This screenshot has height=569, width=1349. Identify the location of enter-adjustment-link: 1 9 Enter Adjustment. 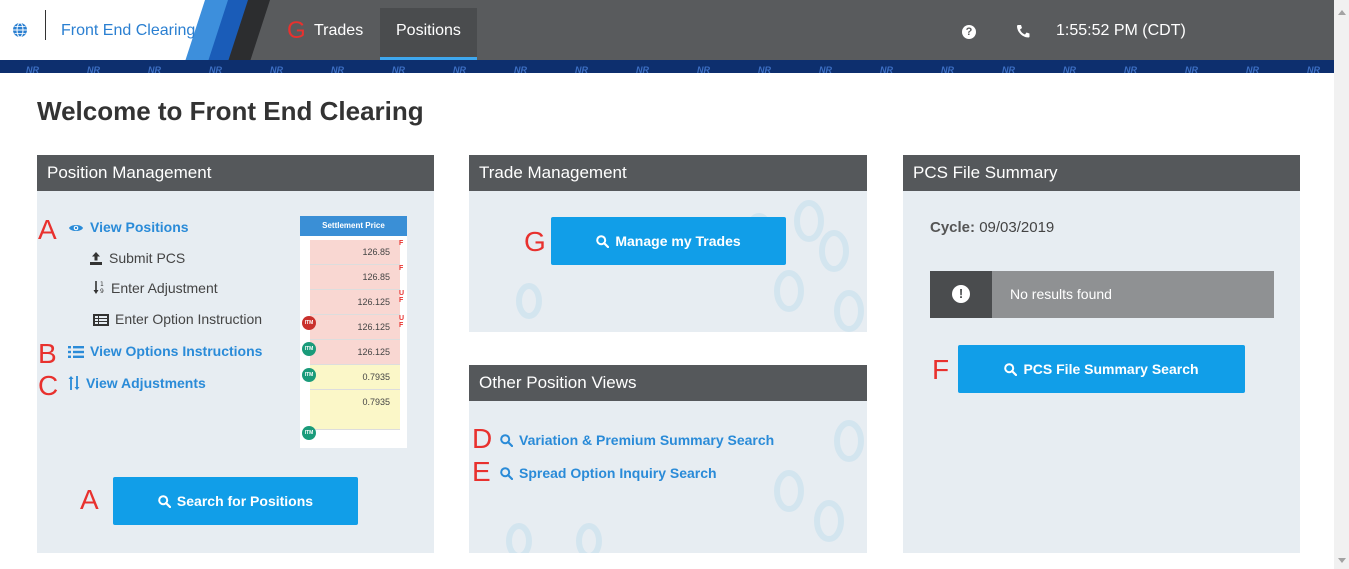
(155, 288).